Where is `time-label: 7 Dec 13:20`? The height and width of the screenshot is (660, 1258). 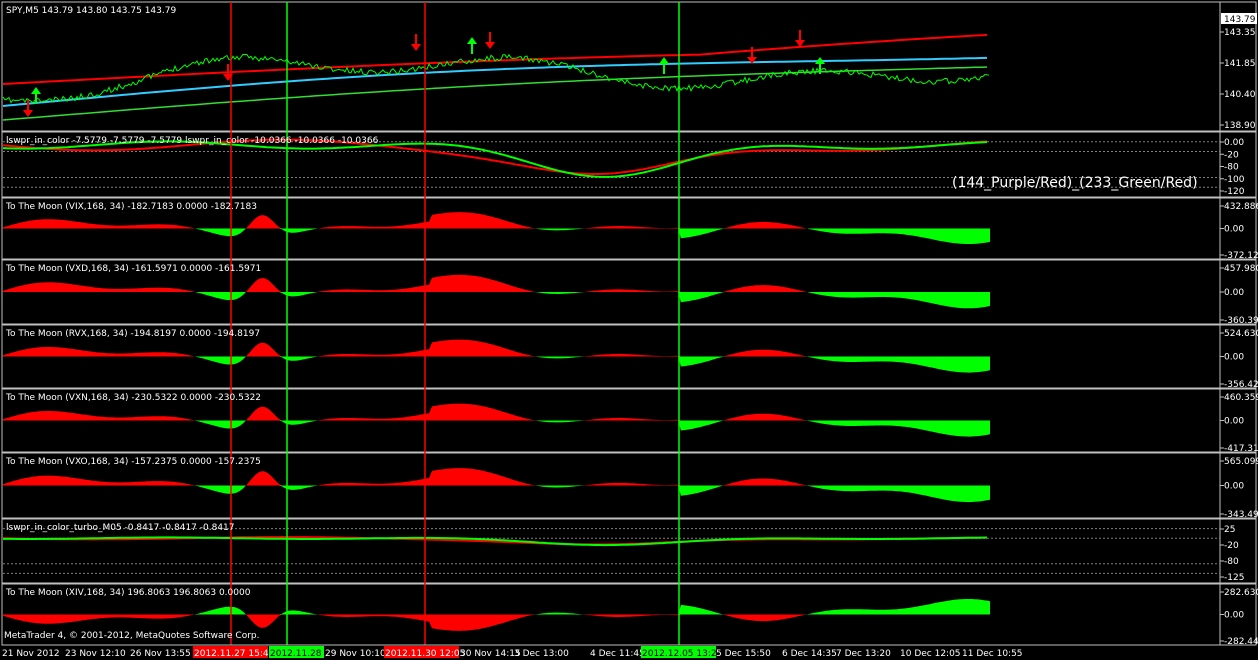
time-label: 7 Dec 13:20 is located at coordinates (863, 654).